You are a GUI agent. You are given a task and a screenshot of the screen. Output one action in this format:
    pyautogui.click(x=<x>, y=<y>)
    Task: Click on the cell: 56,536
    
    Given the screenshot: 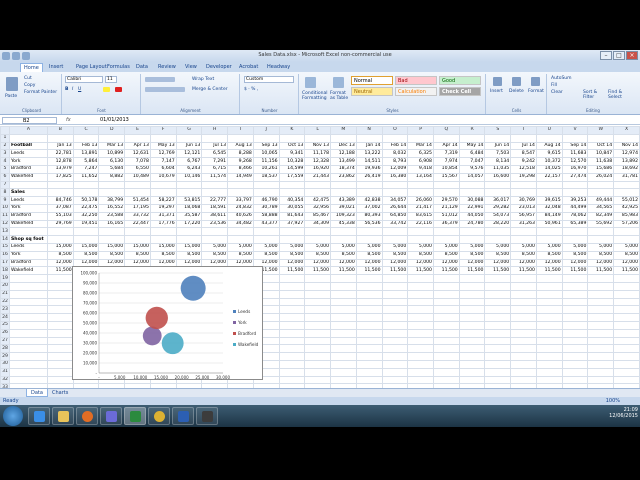 What is the action you would take?
    pyautogui.click(x=369, y=224)
    